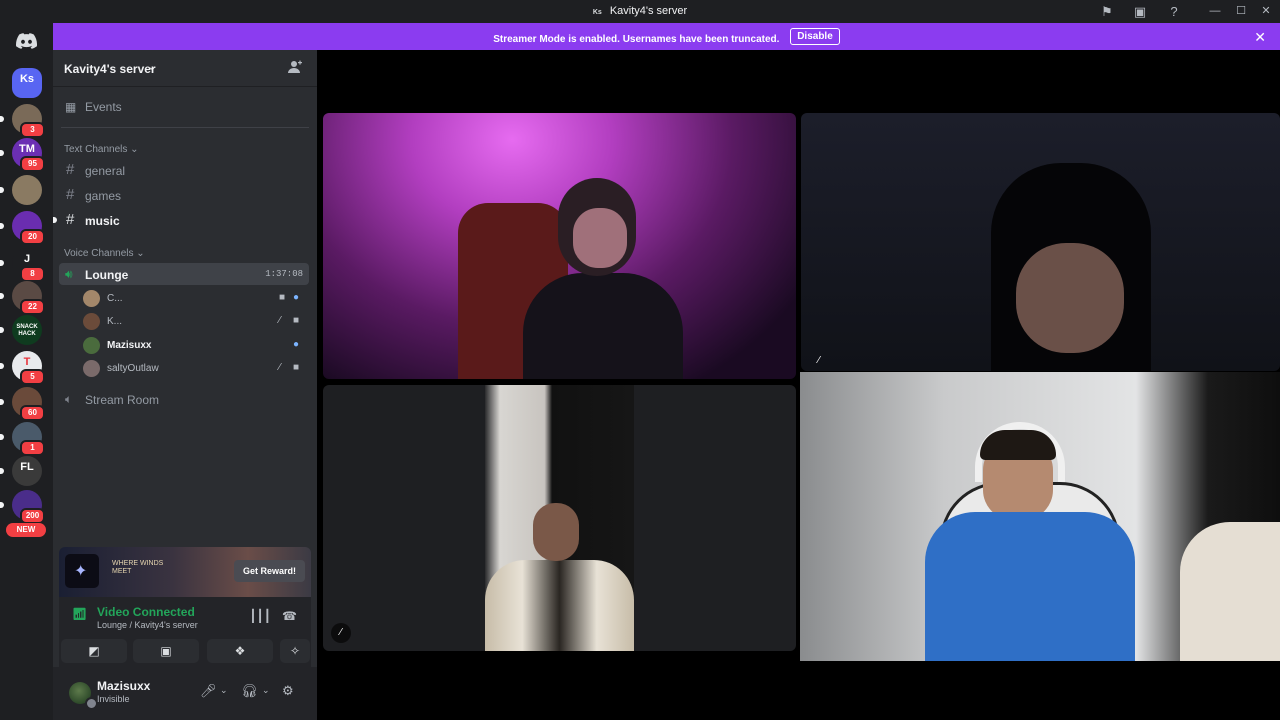  I want to click on connection-status: Video Connected, so click(146, 612).